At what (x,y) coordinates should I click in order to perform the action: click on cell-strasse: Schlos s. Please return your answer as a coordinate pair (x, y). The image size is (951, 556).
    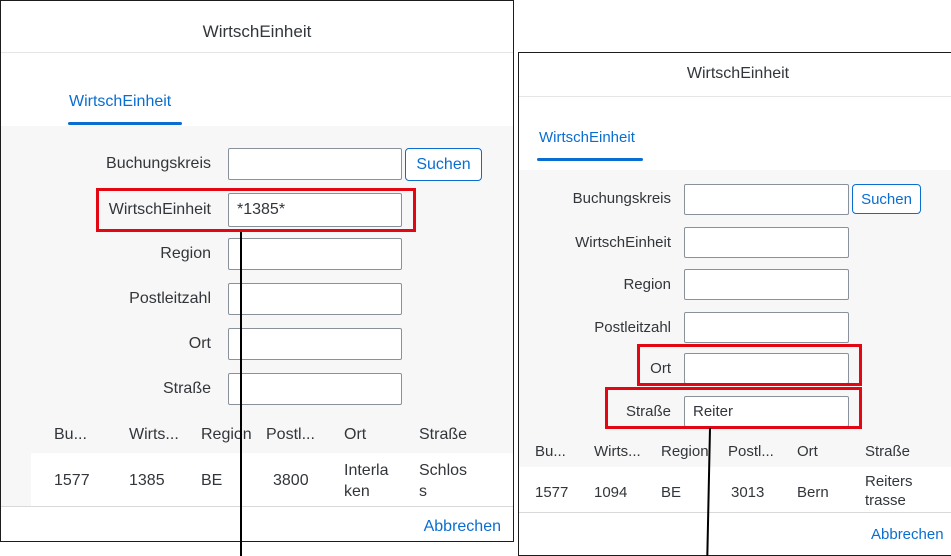
    Looking at the image, I should click on (443, 481).